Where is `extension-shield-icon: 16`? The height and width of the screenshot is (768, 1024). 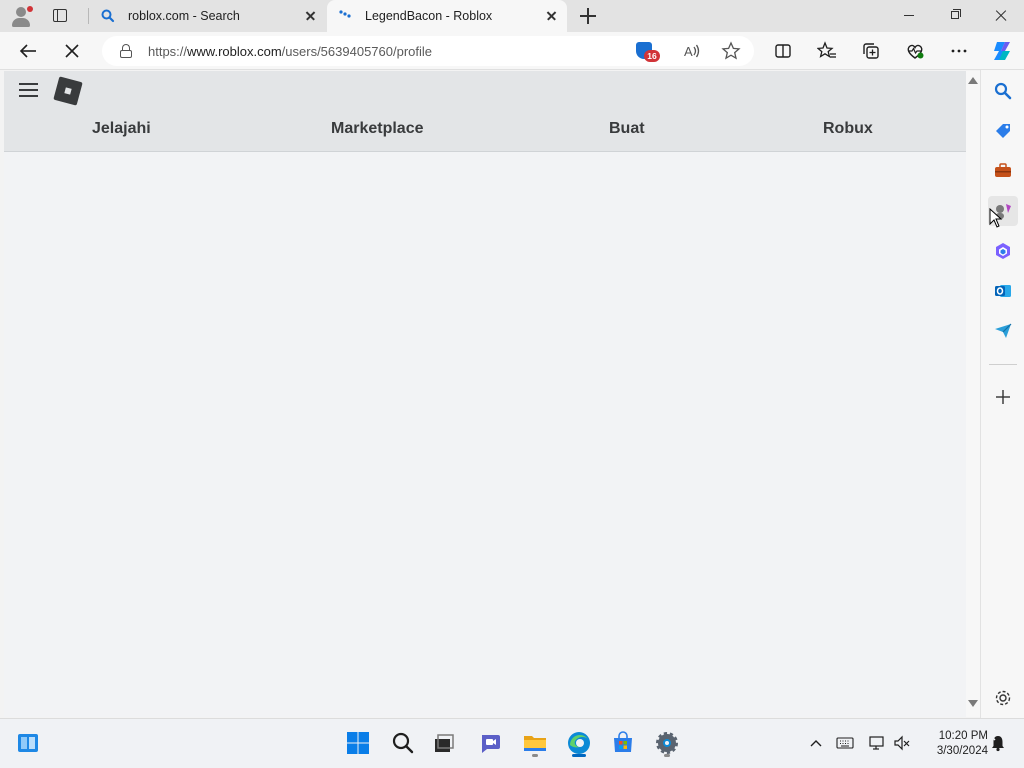
extension-shield-icon: 16 is located at coordinates (648, 52).